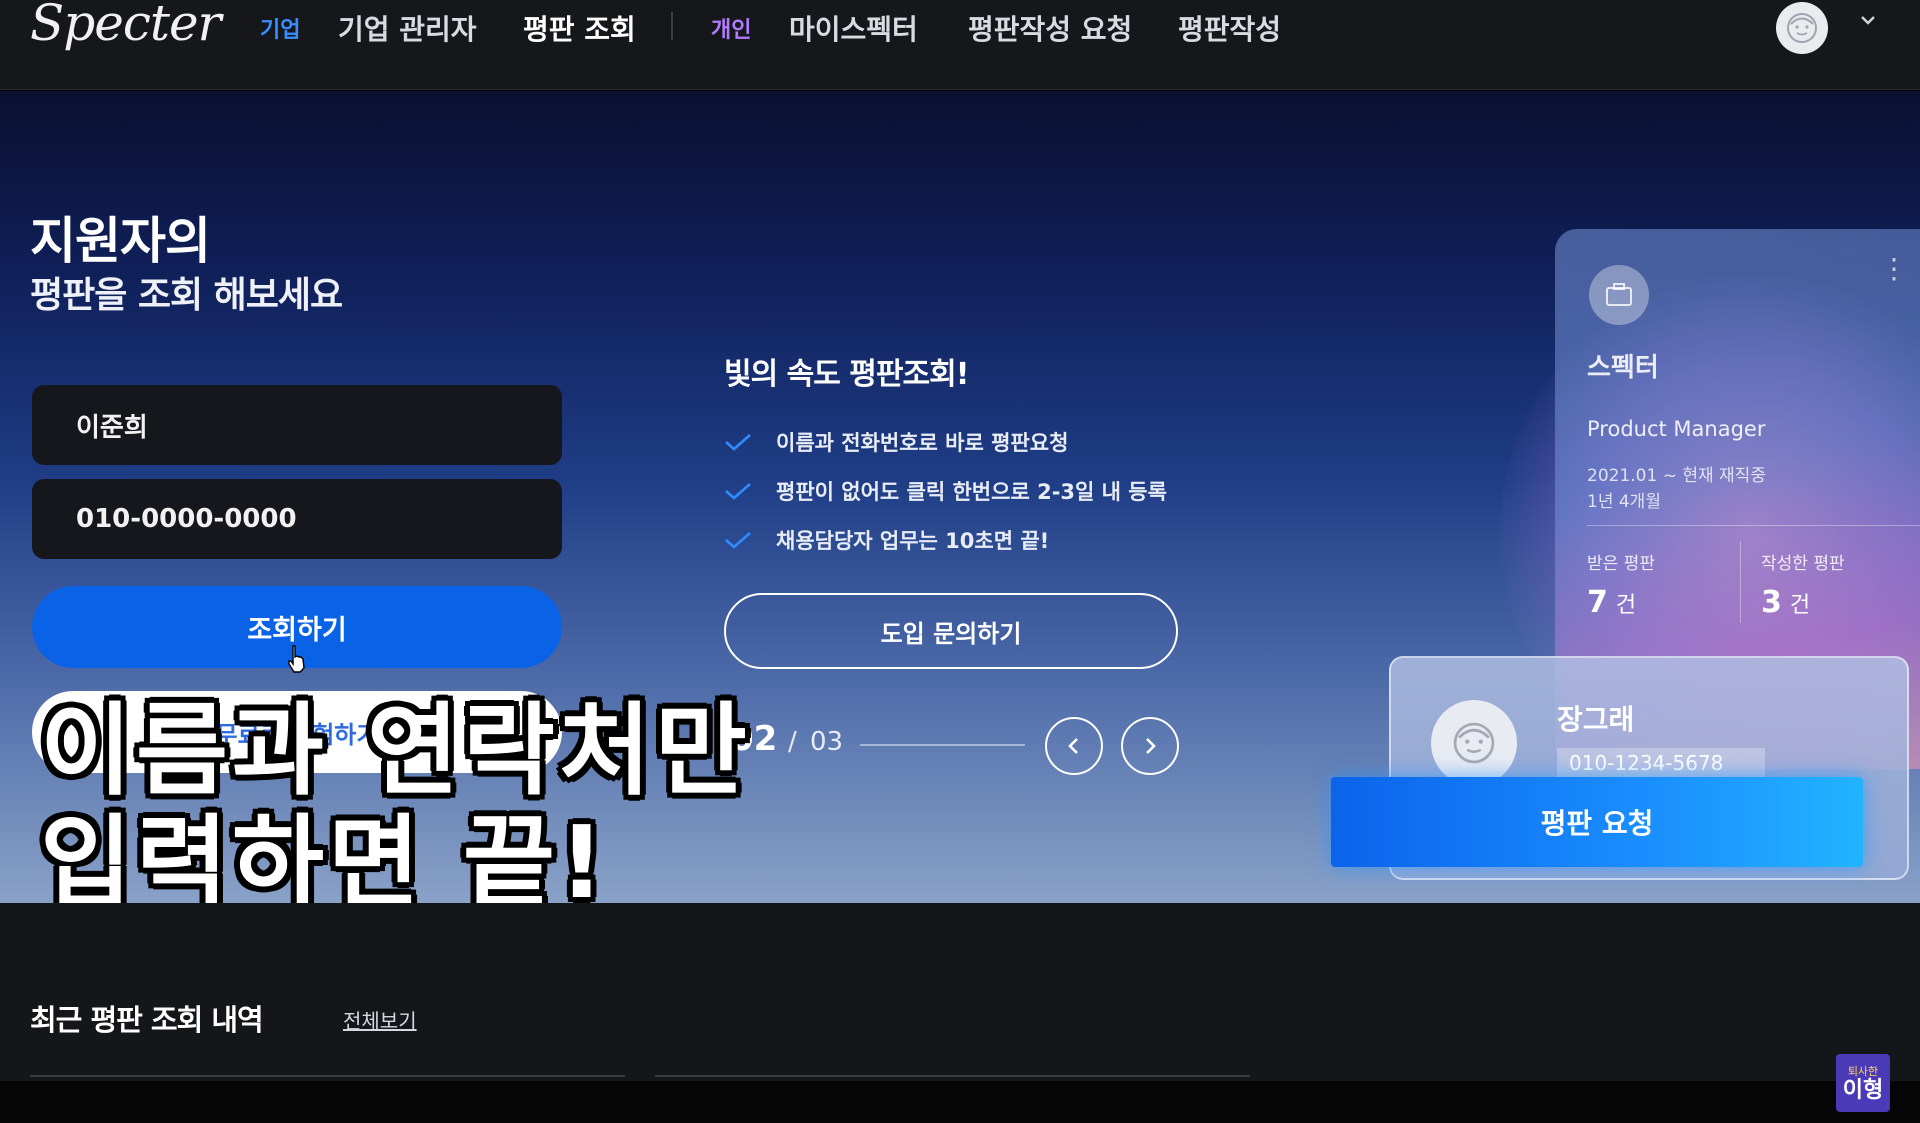 The width and height of the screenshot is (1920, 1123). I want to click on pager-total: 03, so click(827, 742).